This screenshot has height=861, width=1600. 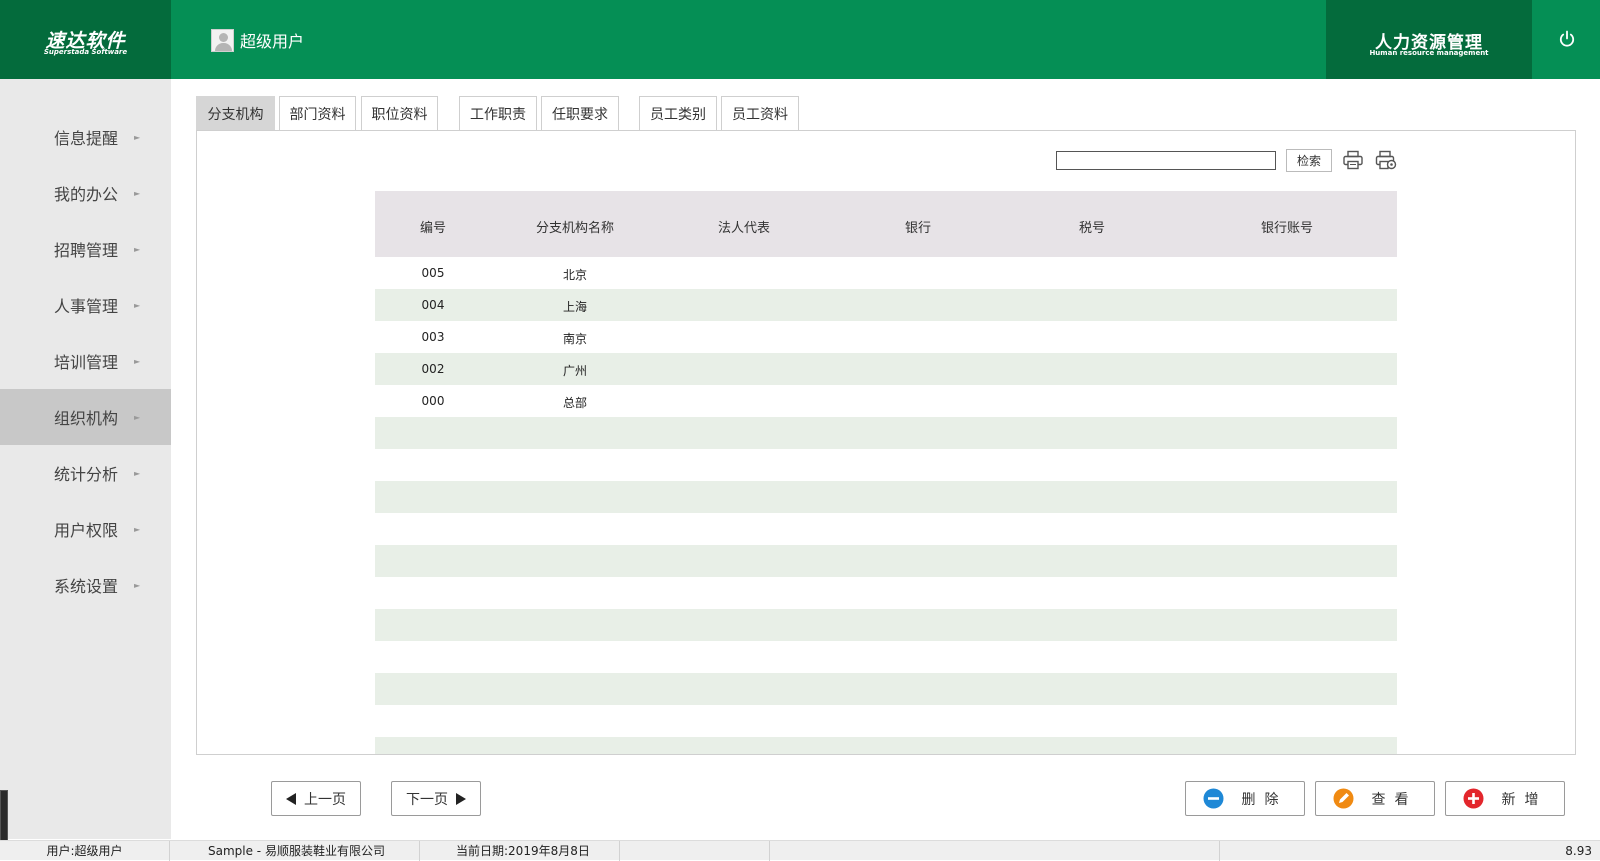 I want to click on table-row: 002 广州, so click(x=886, y=369).